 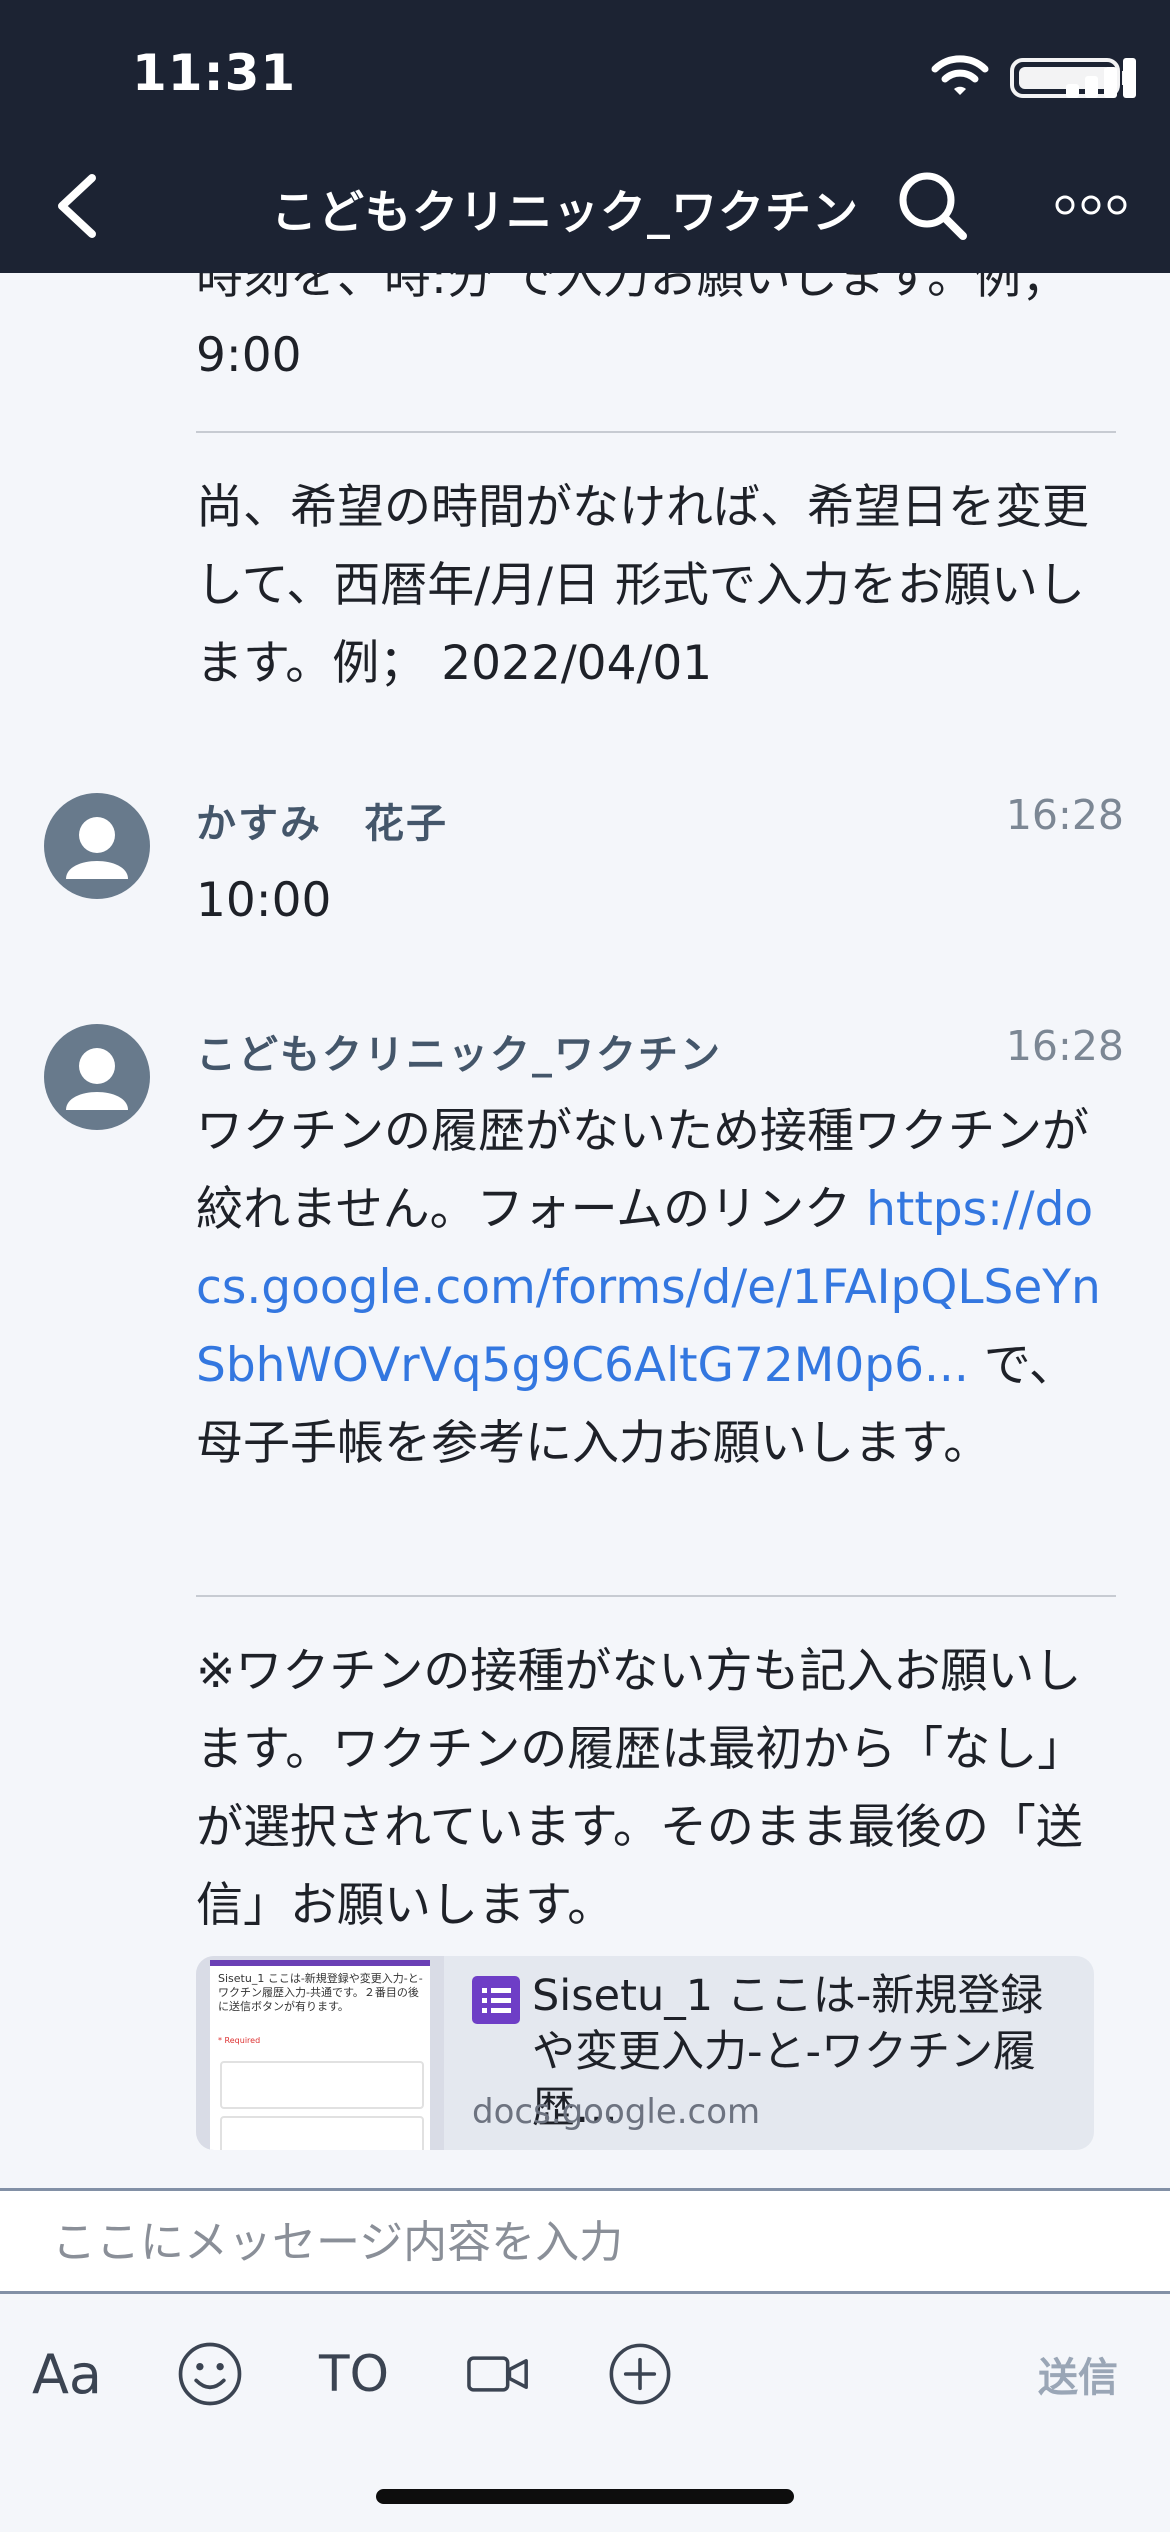 What do you see at coordinates (354, 2374) in the screenshot?
I see `to-mention-button: TO` at bounding box center [354, 2374].